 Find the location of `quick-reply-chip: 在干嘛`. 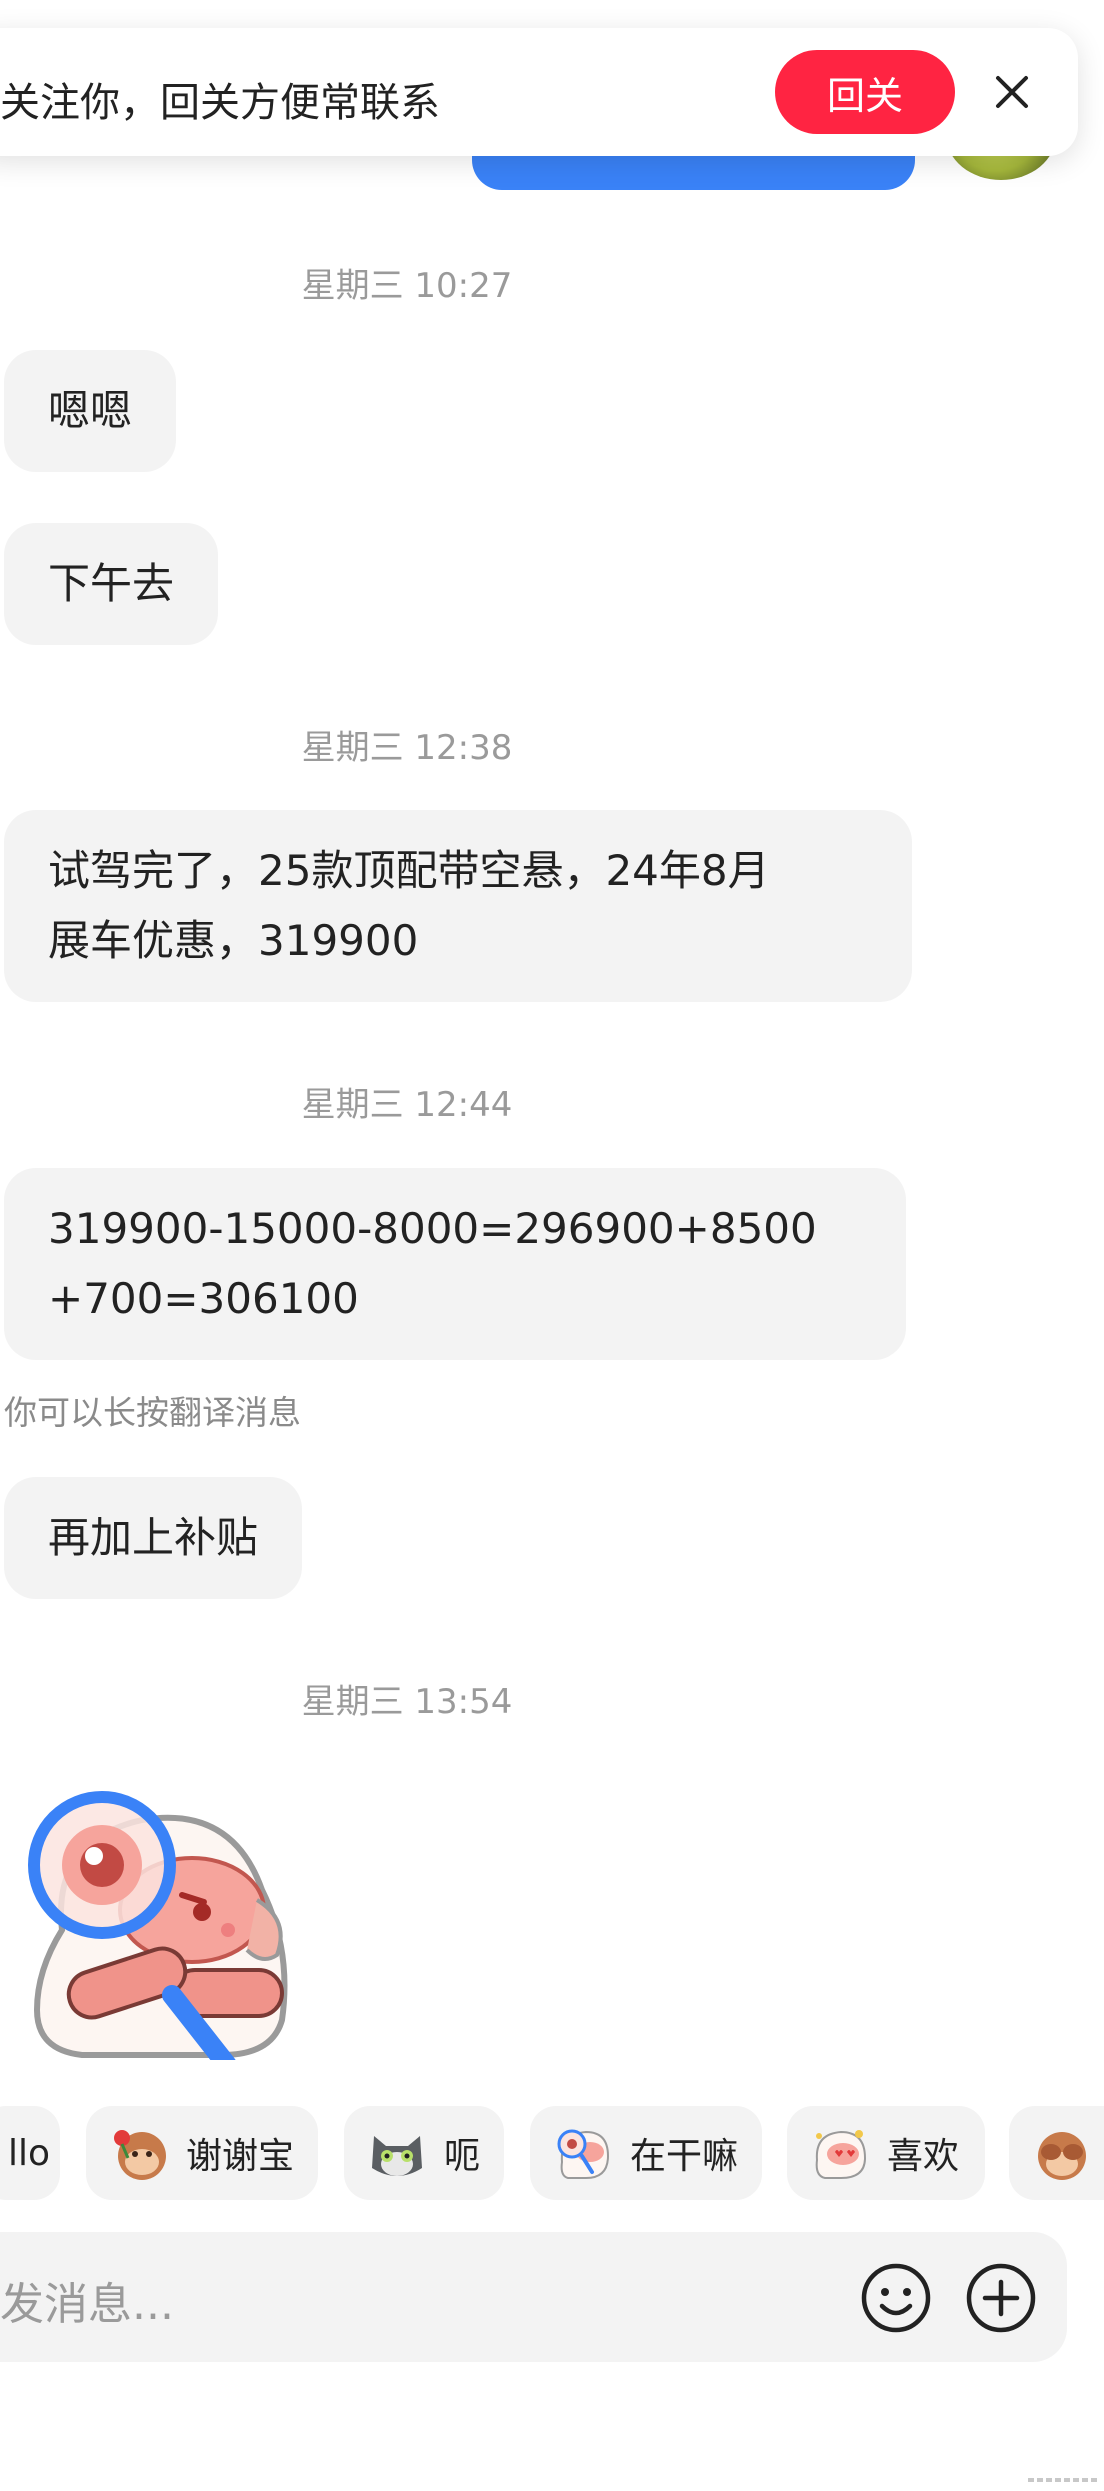

quick-reply-chip: 在干嘛 is located at coordinates (646, 2153).